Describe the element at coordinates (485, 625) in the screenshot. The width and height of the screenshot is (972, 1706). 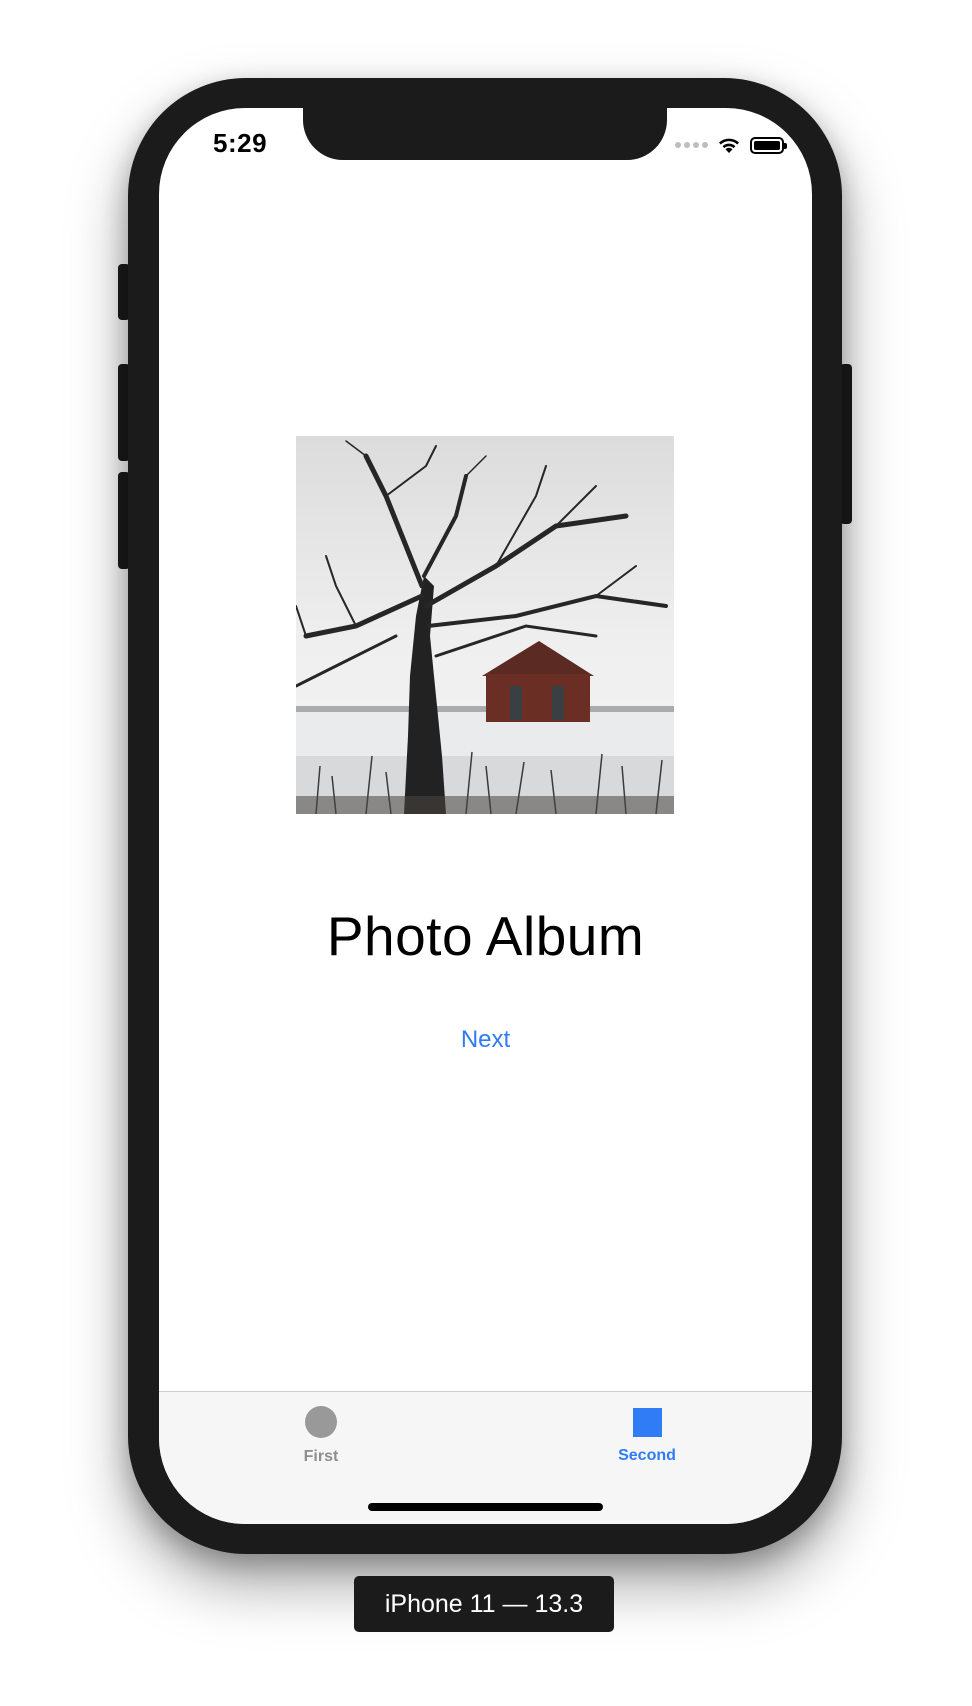
I see `album-photo` at that location.